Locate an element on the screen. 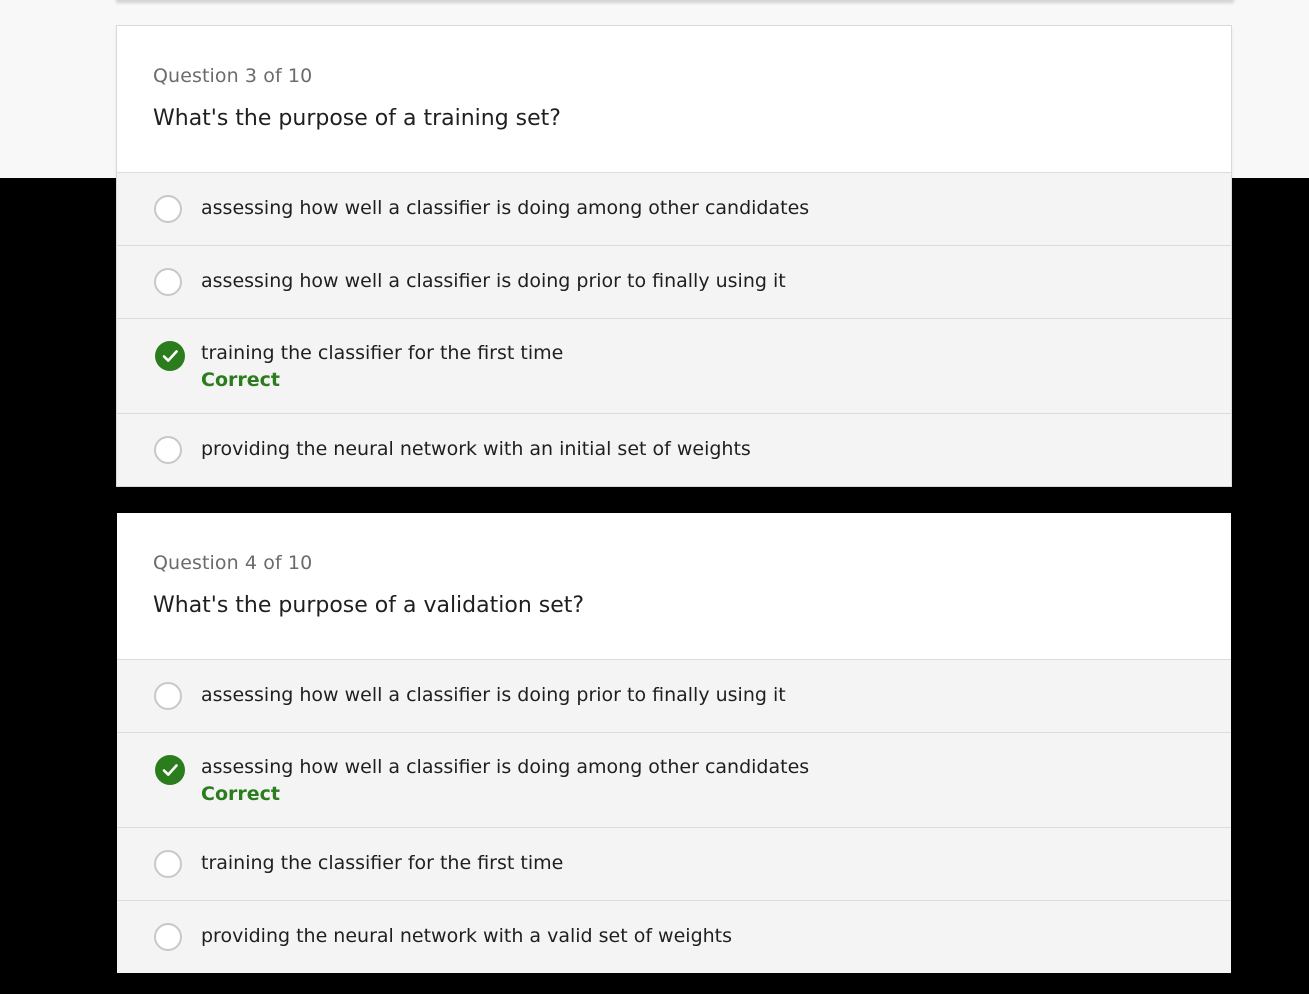 The width and height of the screenshot is (1309, 994). question-counter: Question 3 of 10 is located at coordinates (233, 76).